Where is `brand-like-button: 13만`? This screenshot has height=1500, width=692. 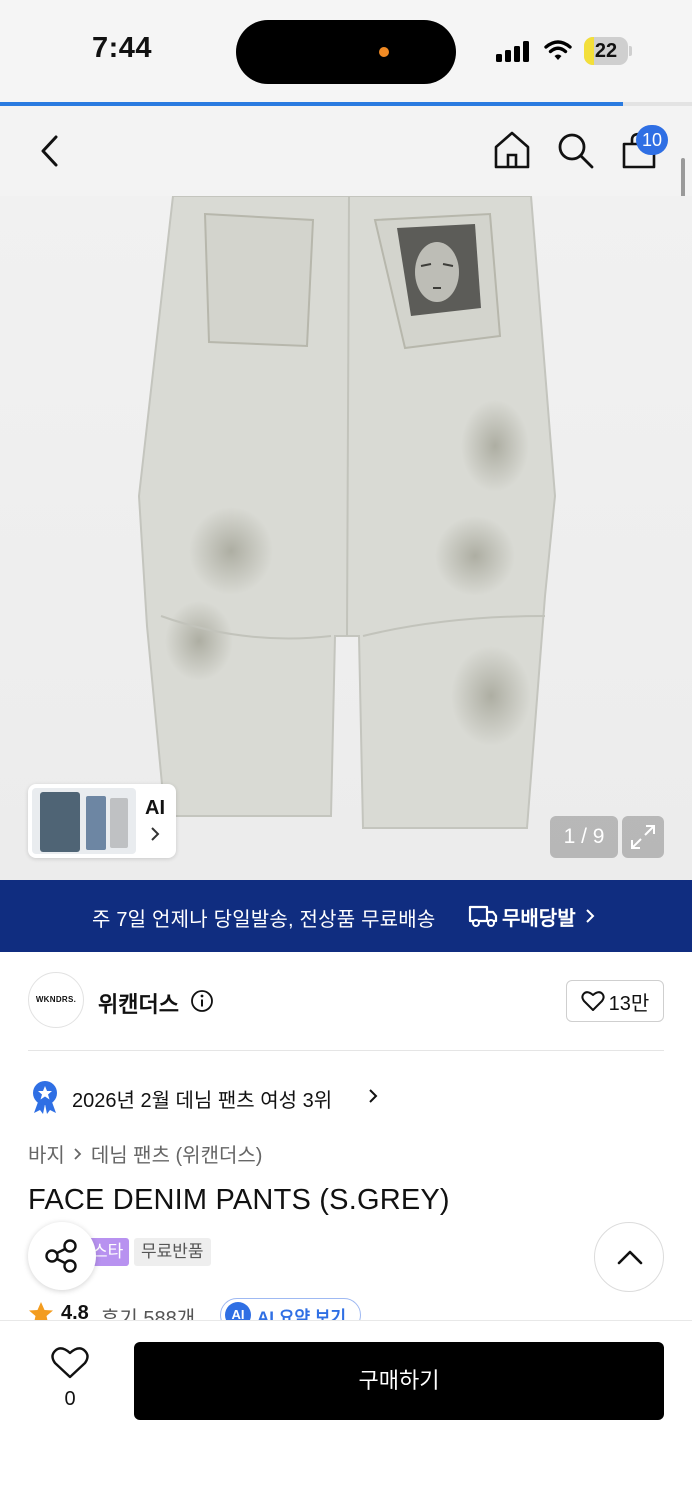 brand-like-button: 13만 is located at coordinates (615, 1001).